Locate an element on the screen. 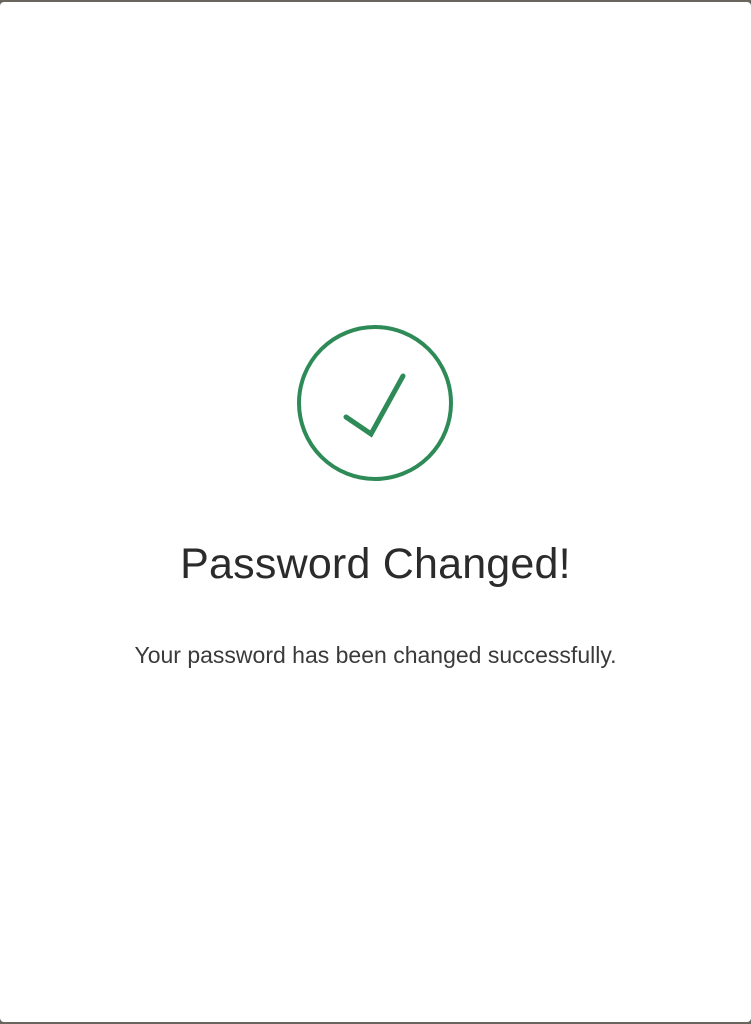 The height and width of the screenshot is (1024, 751). check-circle-icon is located at coordinates (375, 403).